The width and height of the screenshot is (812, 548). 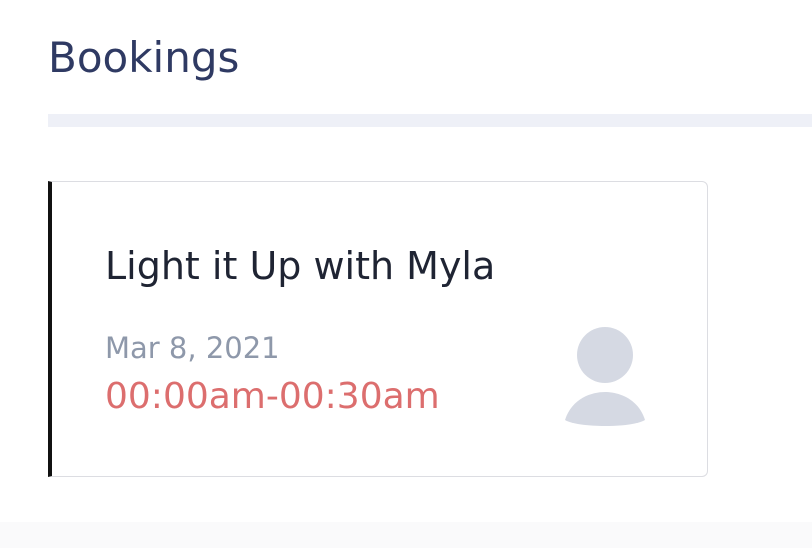 I want to click on title-divider, so click(x=430, y=120).